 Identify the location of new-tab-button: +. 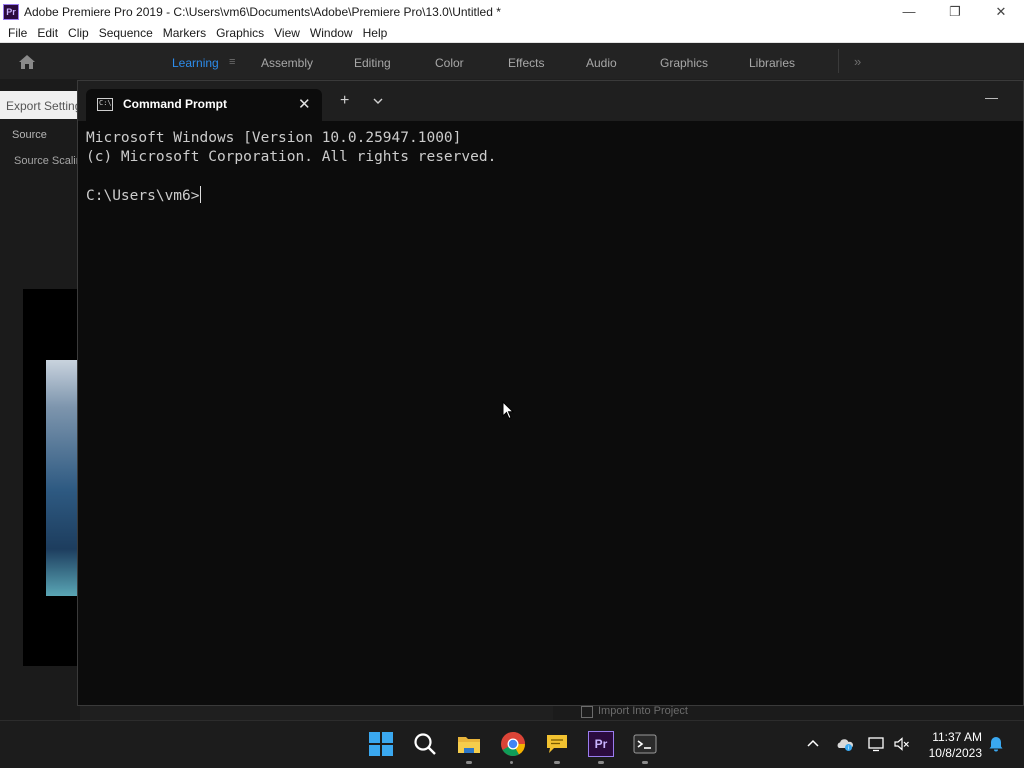
(344, 101).